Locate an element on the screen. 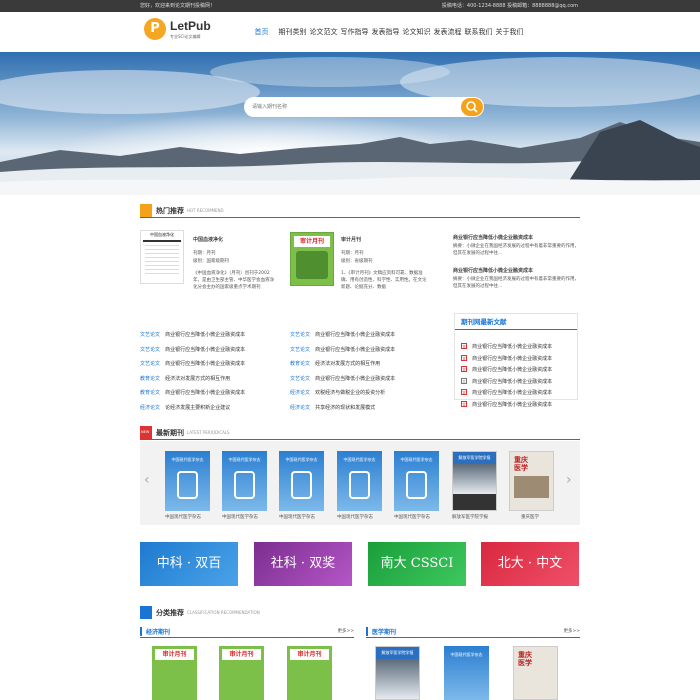 The width and height of the screenshot is (700, 700). list-item: 经济论文 欢税经济与做税企业的投资分析 is located at coordinates (365, 387).